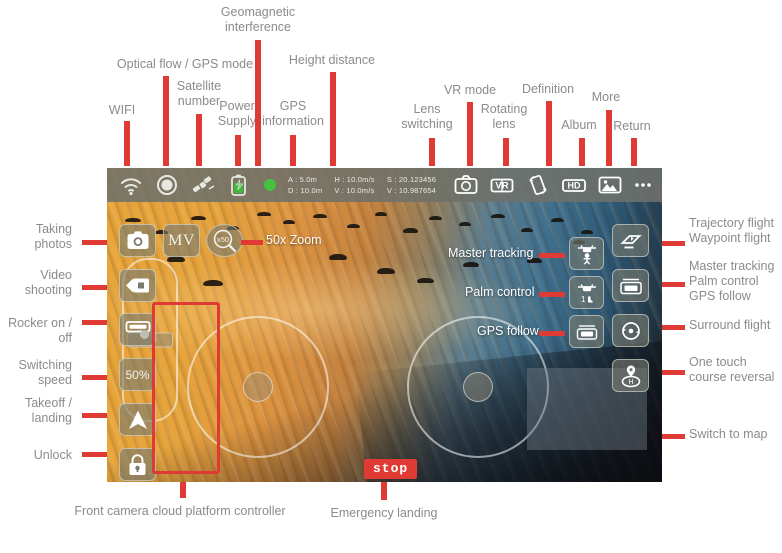 The height and width of the screenshot is (553, 782). What do you see at coordinates (506, 152) in the screenshot?
I see `leader-rotating-lens` at bounding box center [506, 152].